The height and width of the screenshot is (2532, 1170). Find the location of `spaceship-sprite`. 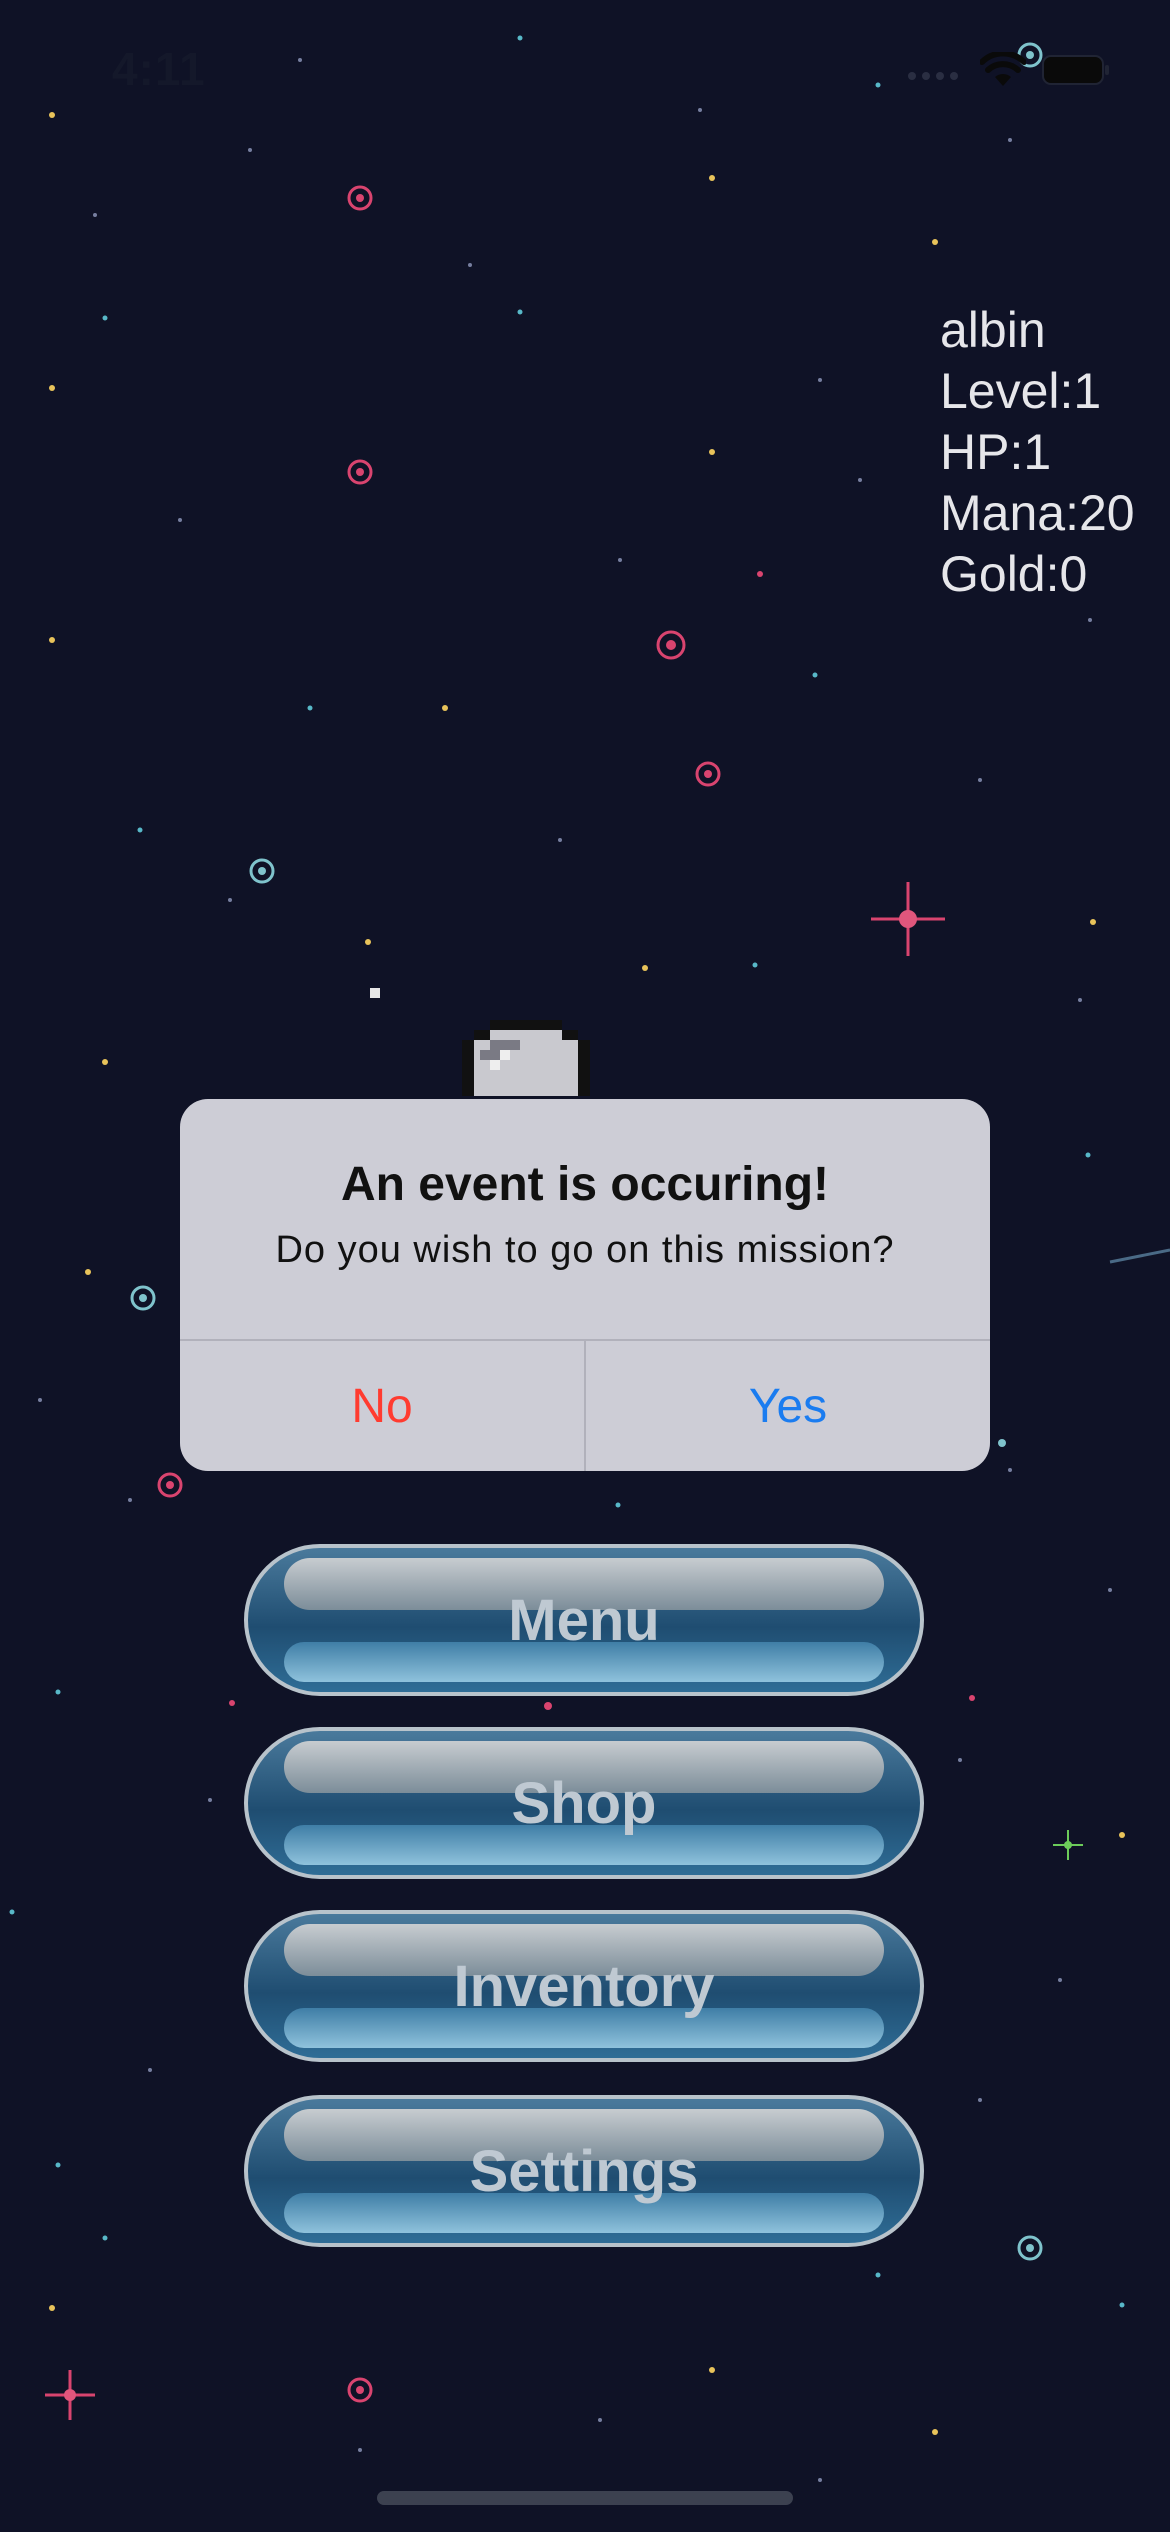

spaceship-sprite is located at coordinates (526, 1058).